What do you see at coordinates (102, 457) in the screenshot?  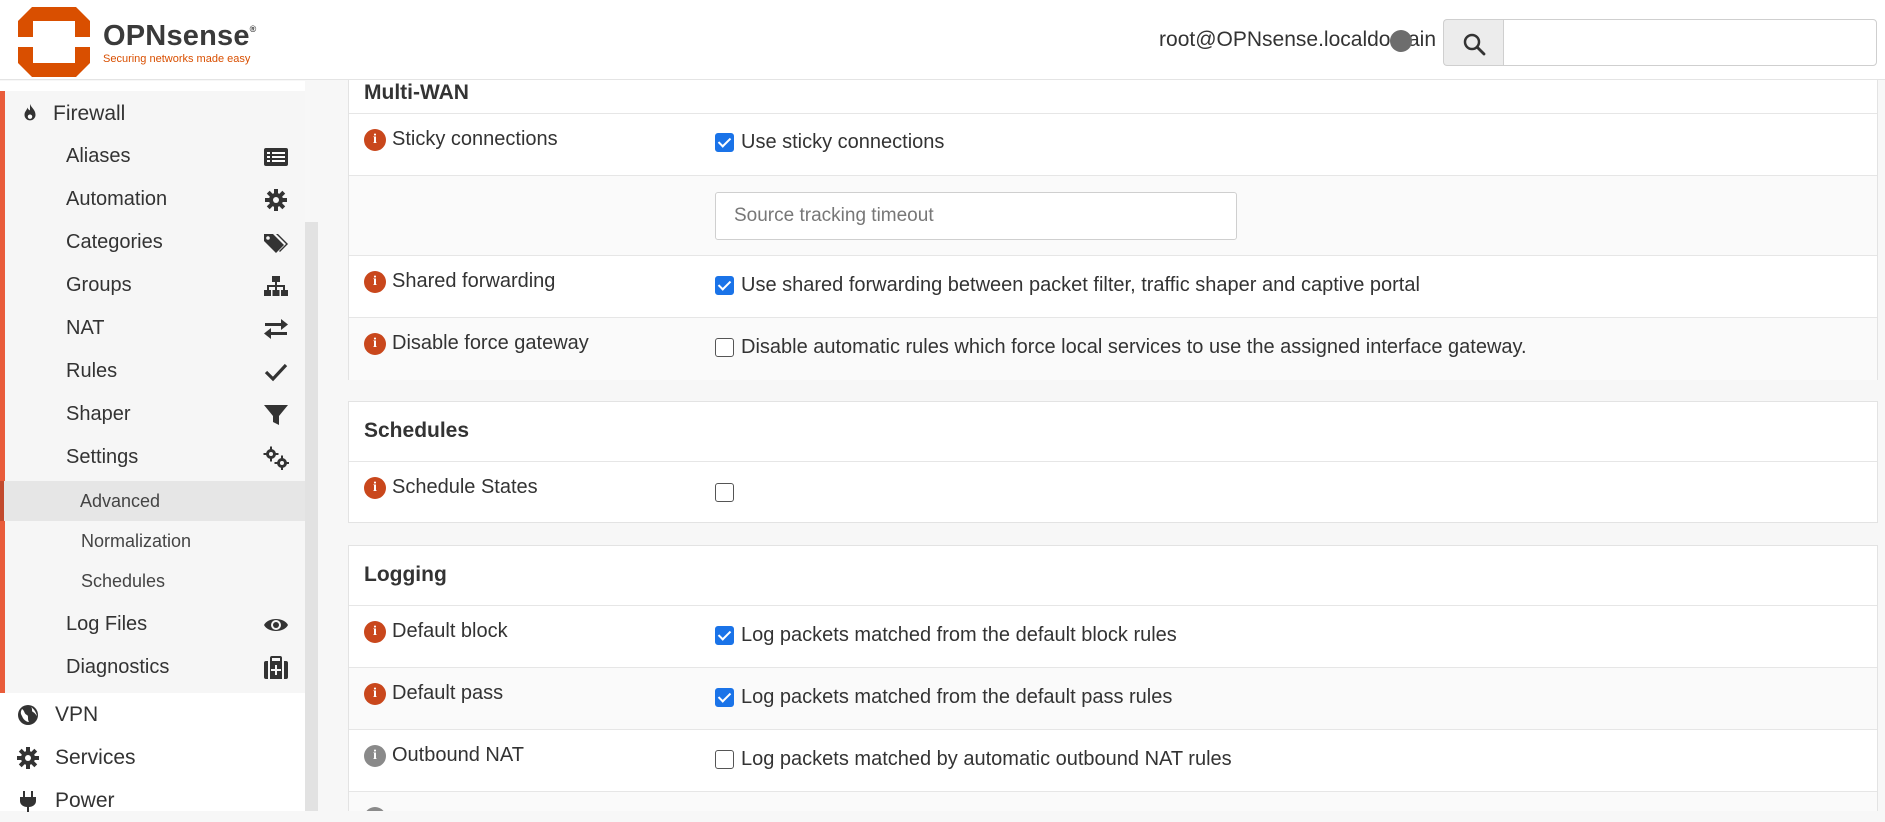 I see `sidebar-item-label: Settings` at bounding box center [102, 457].